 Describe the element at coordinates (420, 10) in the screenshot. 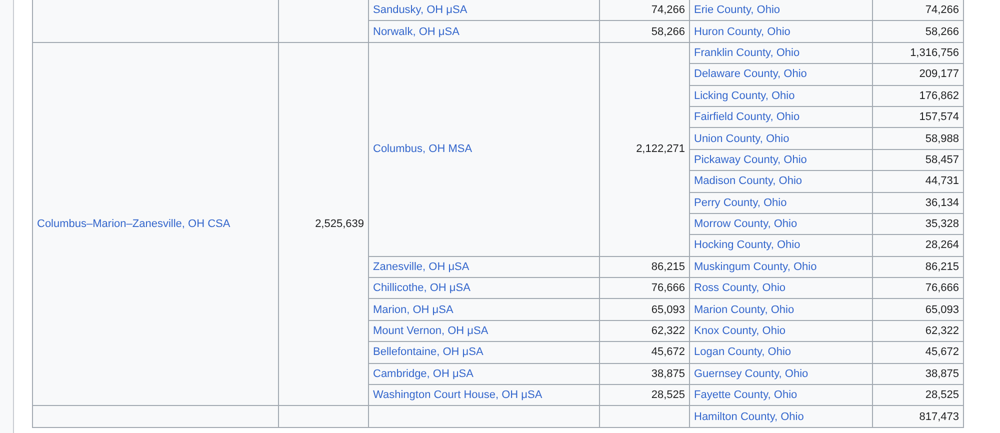

I see `msa-link: Sandusky, OH μSA` at that location.